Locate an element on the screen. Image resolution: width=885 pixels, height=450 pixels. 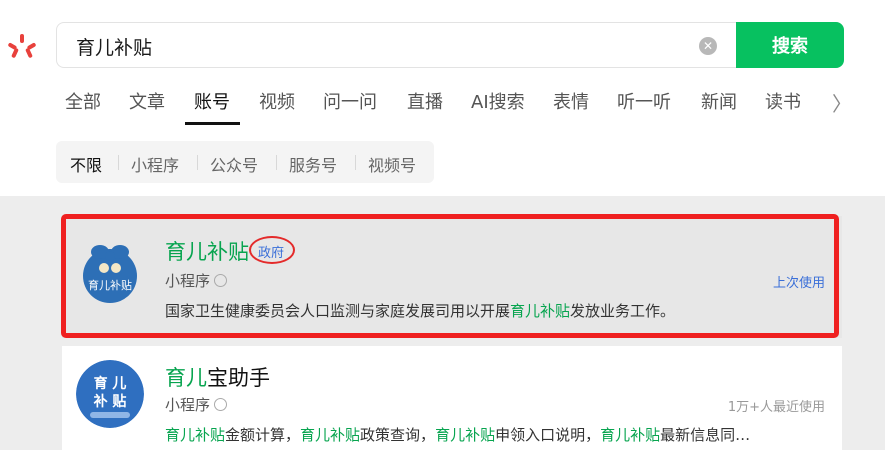
tab-ai-search: AI搜索 is located at coordinates (498, 101).